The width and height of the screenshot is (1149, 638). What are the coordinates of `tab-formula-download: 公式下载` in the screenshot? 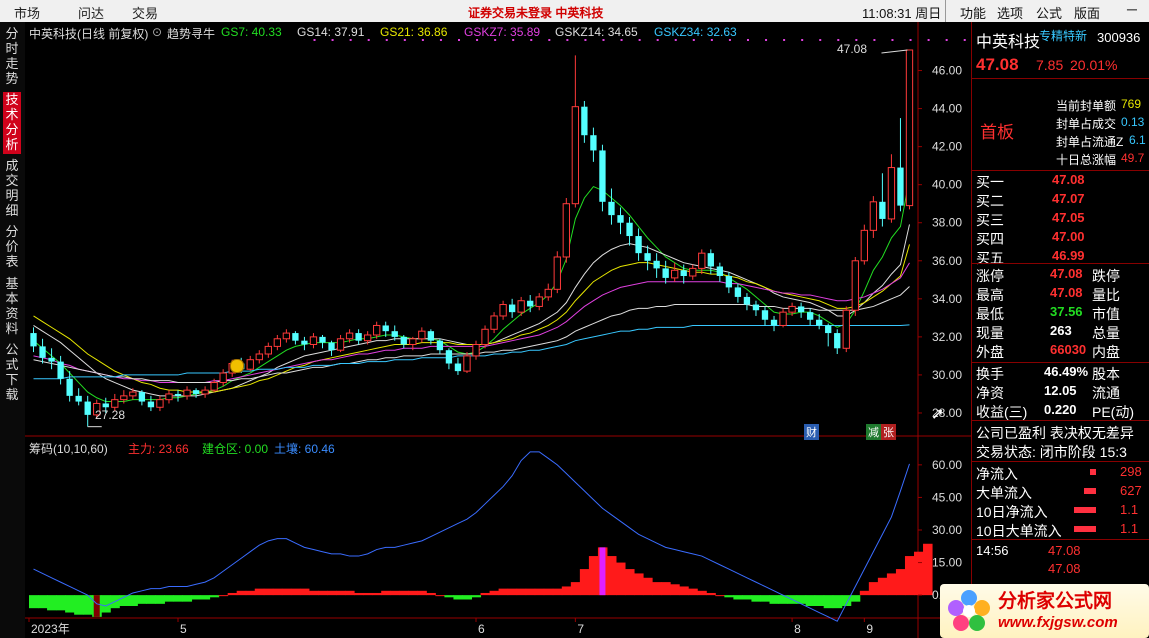 It's located at (12, 373).